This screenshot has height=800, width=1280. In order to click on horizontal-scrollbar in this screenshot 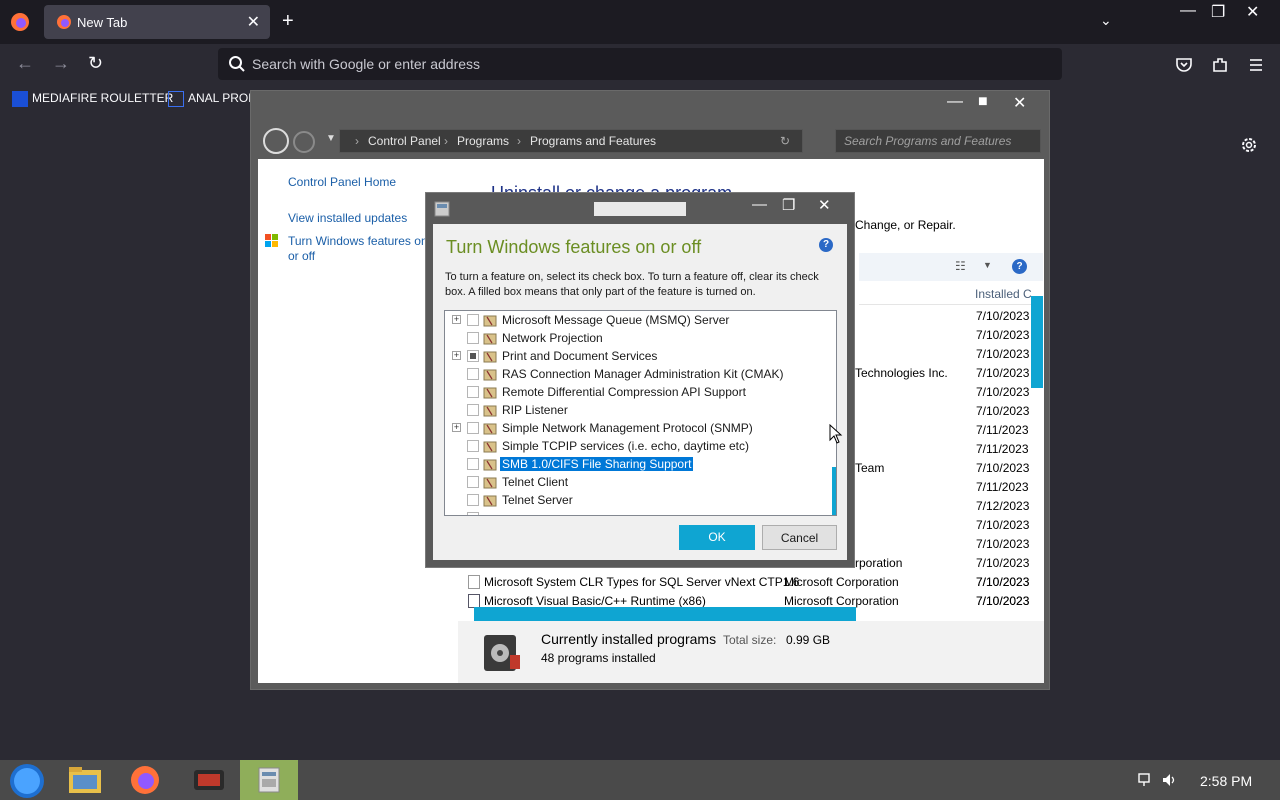, I will do `click(665, 614)`.